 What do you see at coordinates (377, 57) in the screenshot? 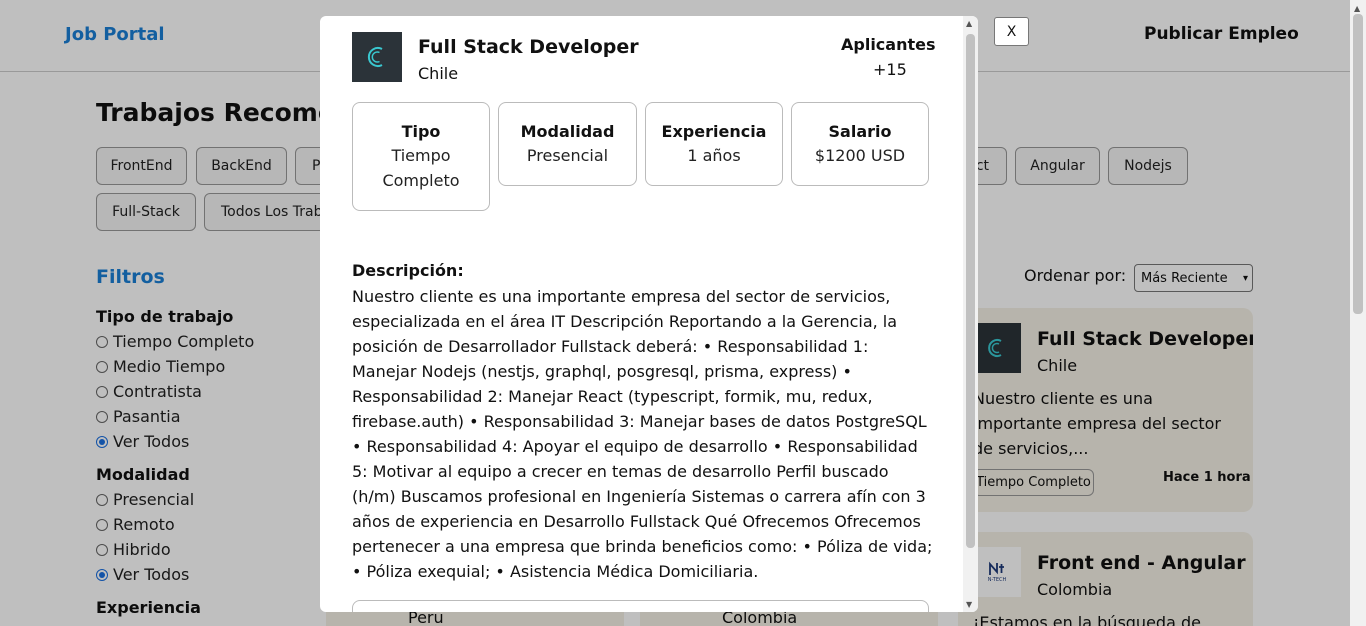
I see `c-swirl-logo-icon` at bounding box center [377, 57].